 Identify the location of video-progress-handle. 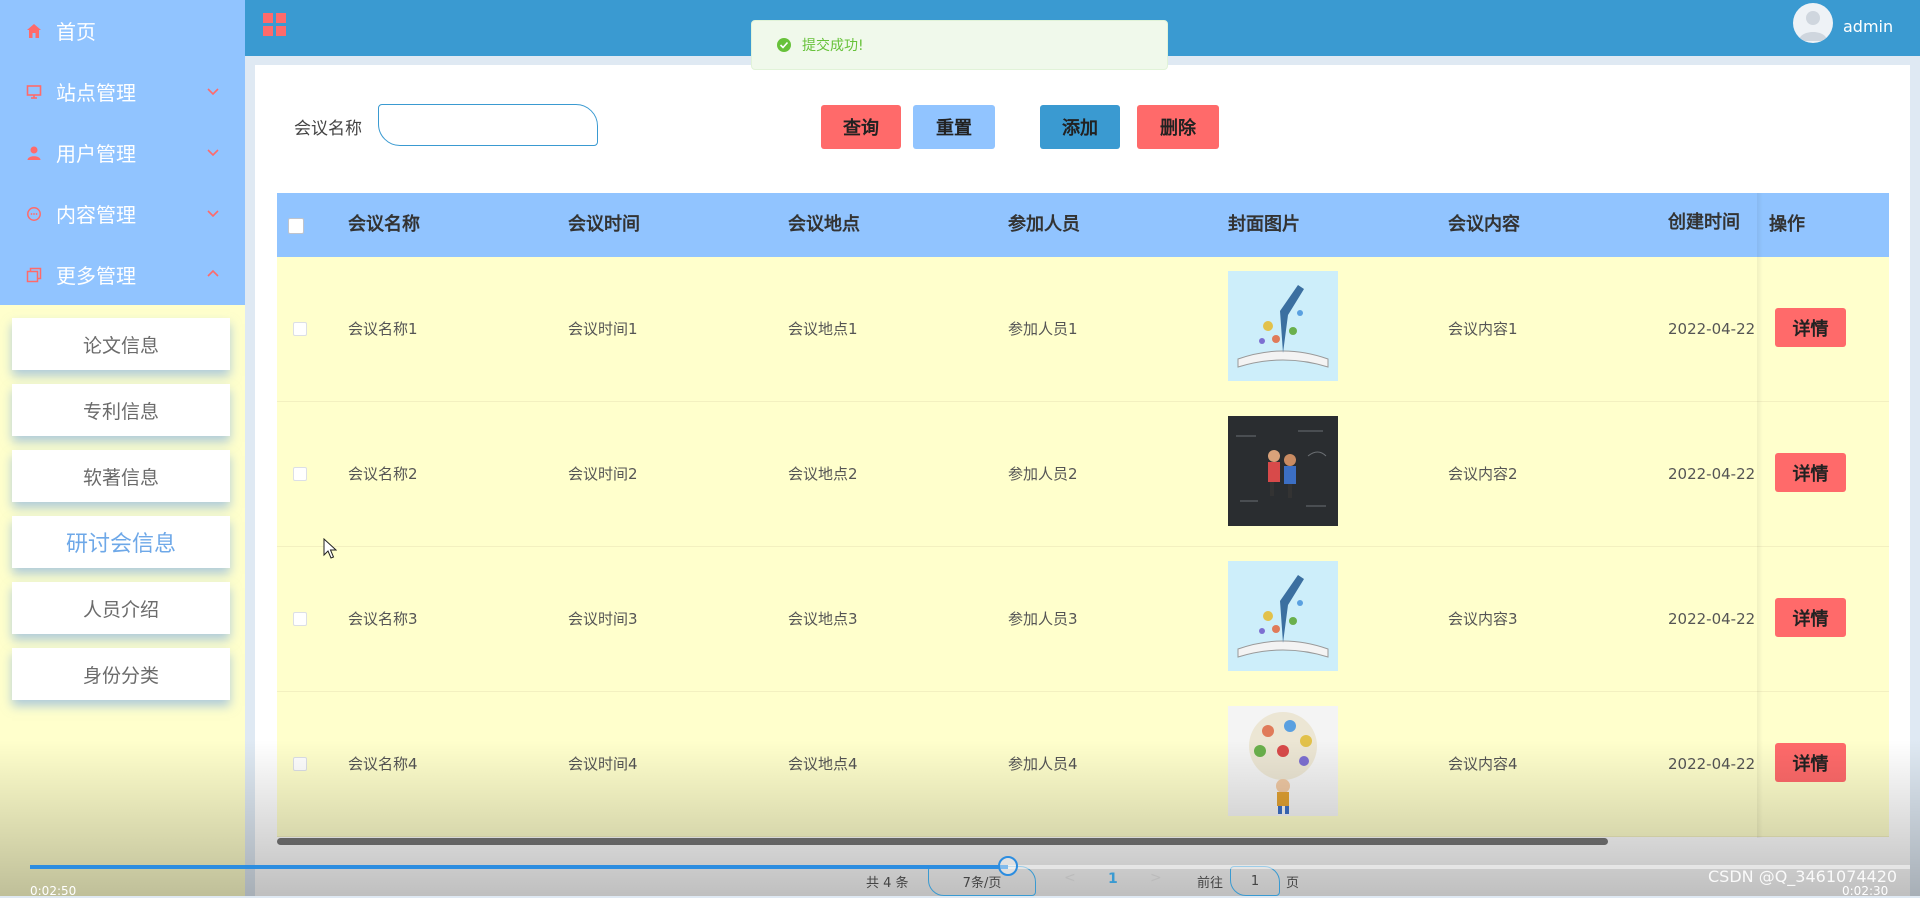
(1008, 866).